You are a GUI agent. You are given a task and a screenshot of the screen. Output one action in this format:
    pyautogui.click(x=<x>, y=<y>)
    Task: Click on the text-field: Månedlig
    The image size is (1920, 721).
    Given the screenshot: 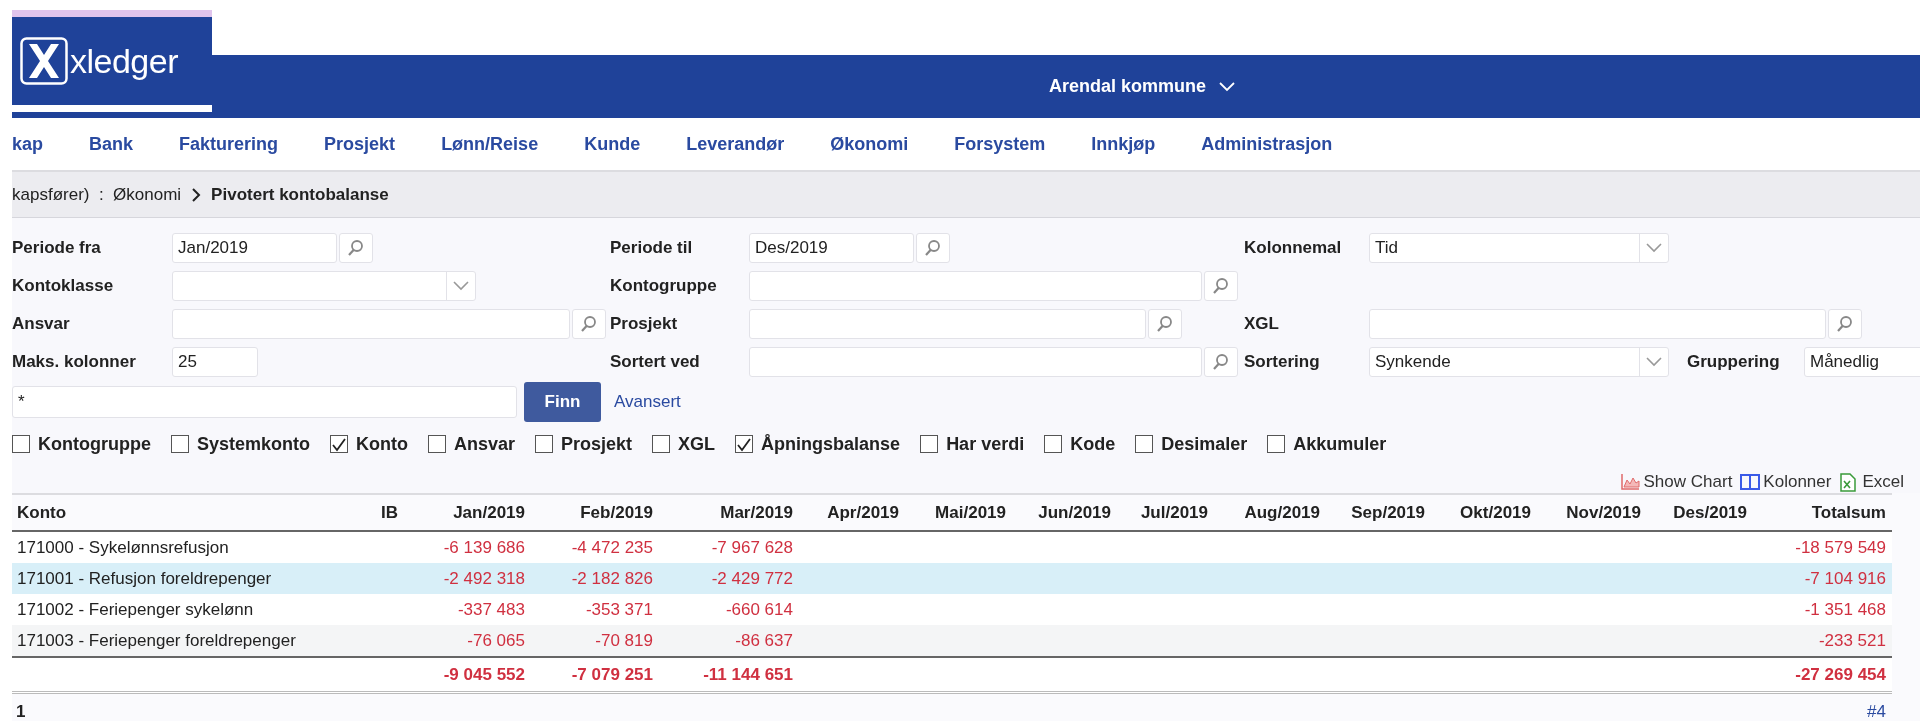 What is the action you would take?
    pyautogui.click(x=1862, y=362)
    